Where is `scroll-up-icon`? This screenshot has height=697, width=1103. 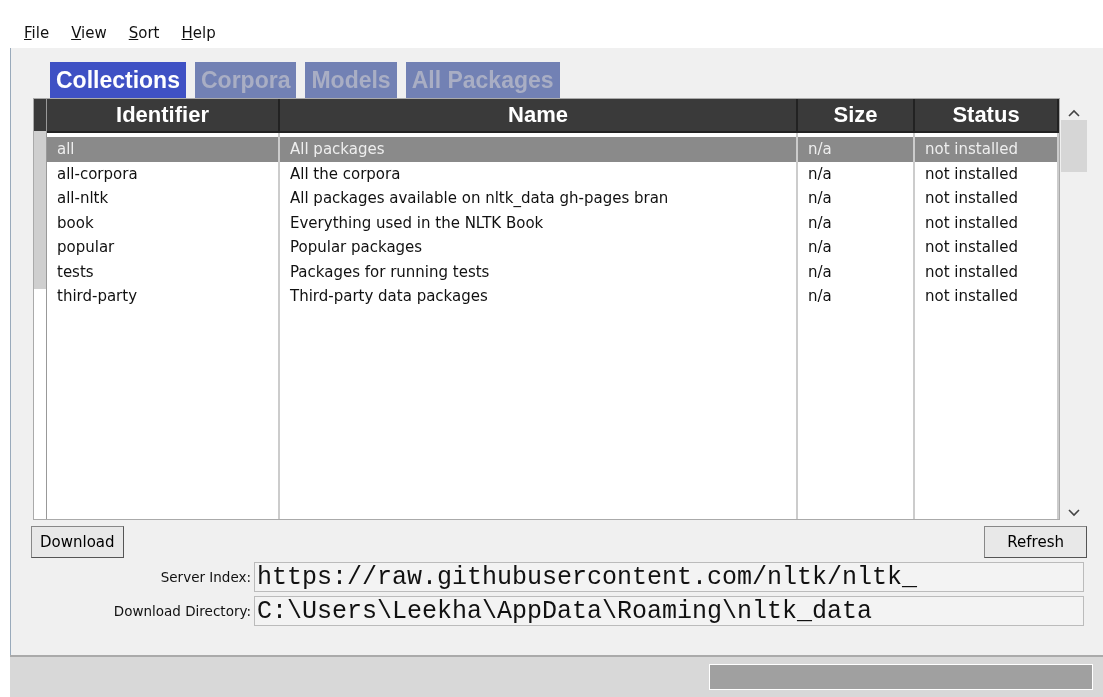
scroll-up-icon is located at coordinates (1074, 113).